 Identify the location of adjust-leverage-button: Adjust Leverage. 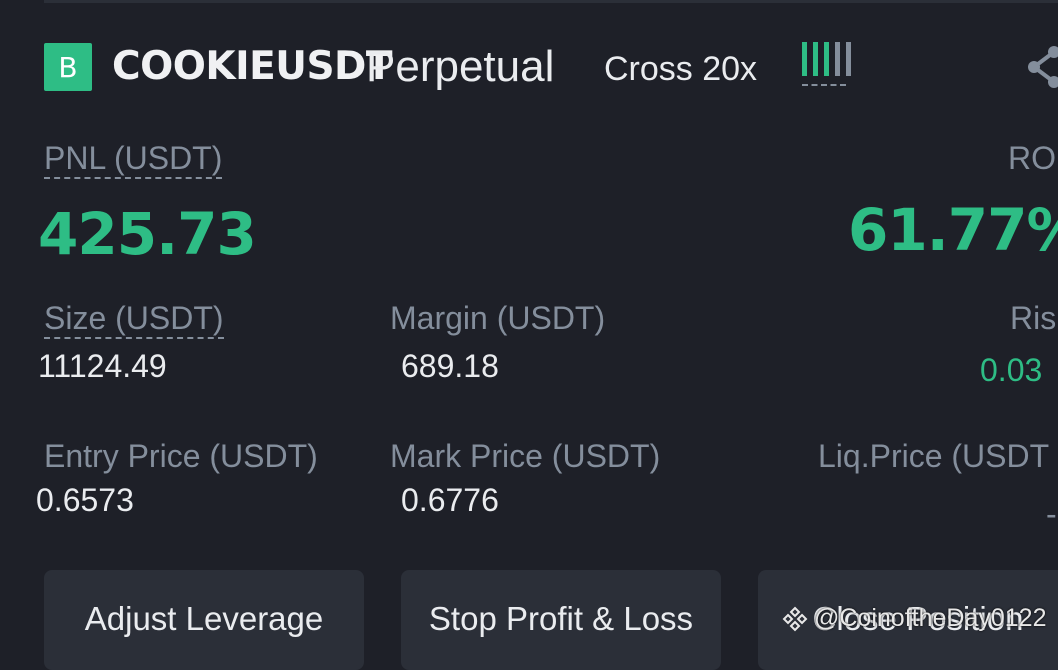
(204, 620).